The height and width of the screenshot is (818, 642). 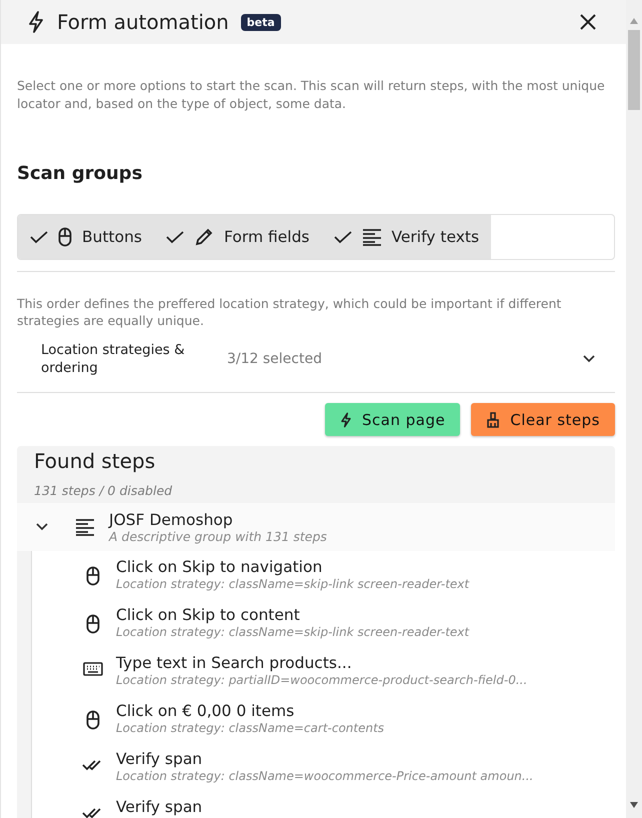 I want to click on description-text: Select one or more options to start the scan. This scan will return steps, with the most unique locator and, based on the type of object, some data., so click(x=311, y=95).